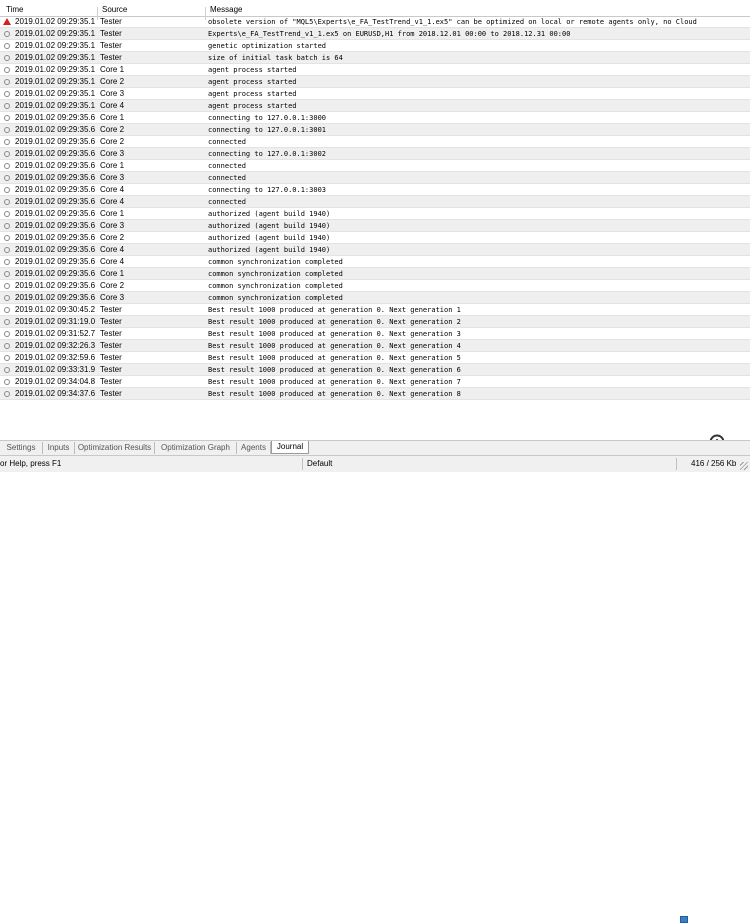 This screenshot has height=923, width=750. Describe the element at coordinates (375, 166) in the screenshot. I see `table-row: 2019.01.02 09:29:35.6... Core 1 connected` at that location.